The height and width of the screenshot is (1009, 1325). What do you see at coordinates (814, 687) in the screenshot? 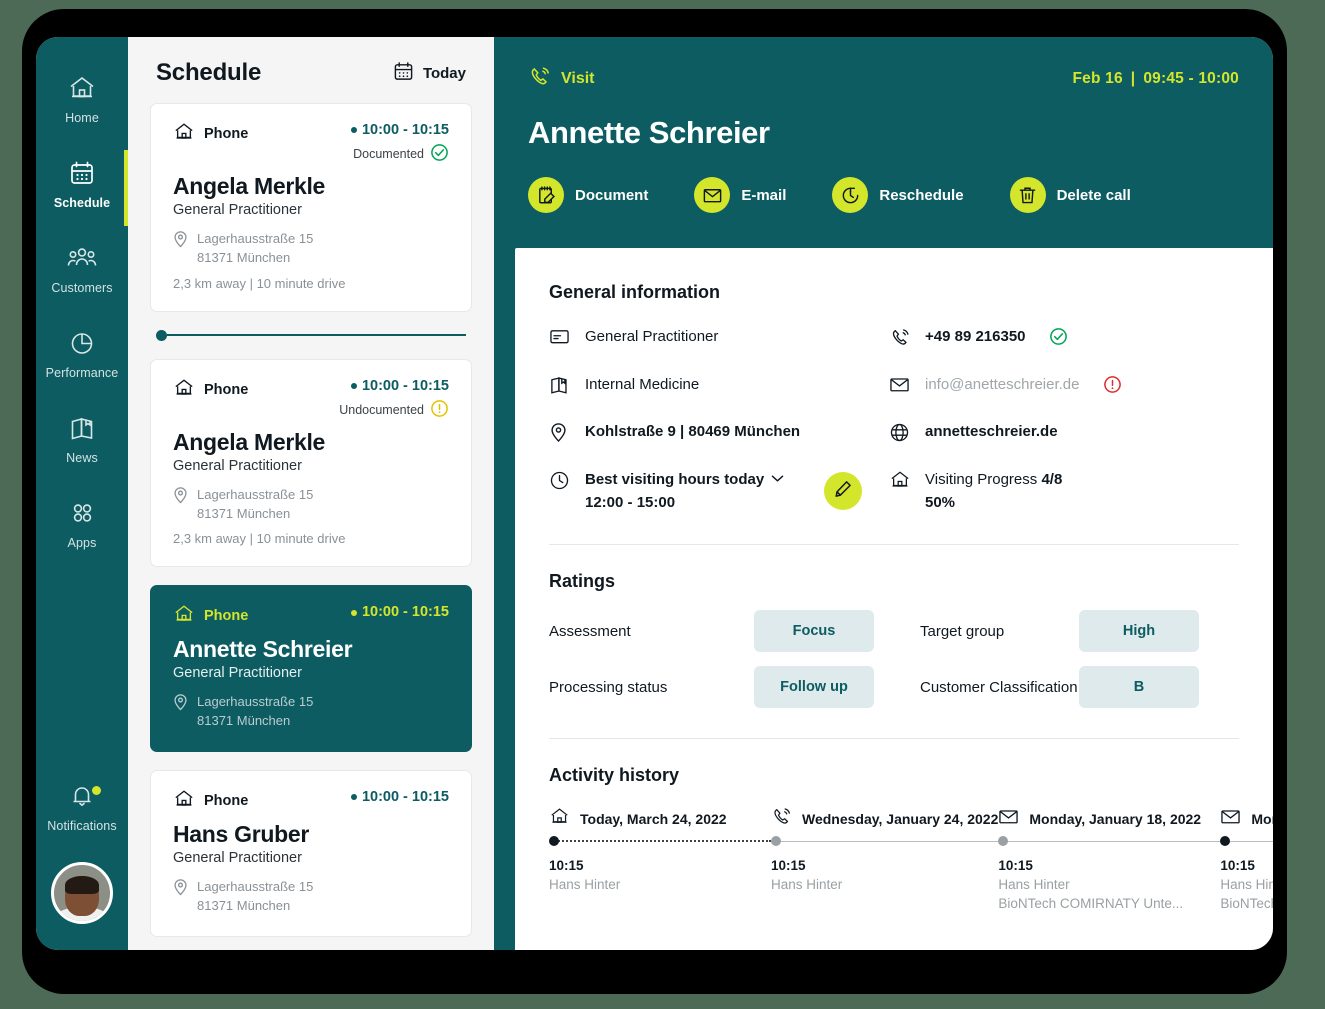
I see `rating-value-processing-status: Follow up` at bounding box center [814, 687].